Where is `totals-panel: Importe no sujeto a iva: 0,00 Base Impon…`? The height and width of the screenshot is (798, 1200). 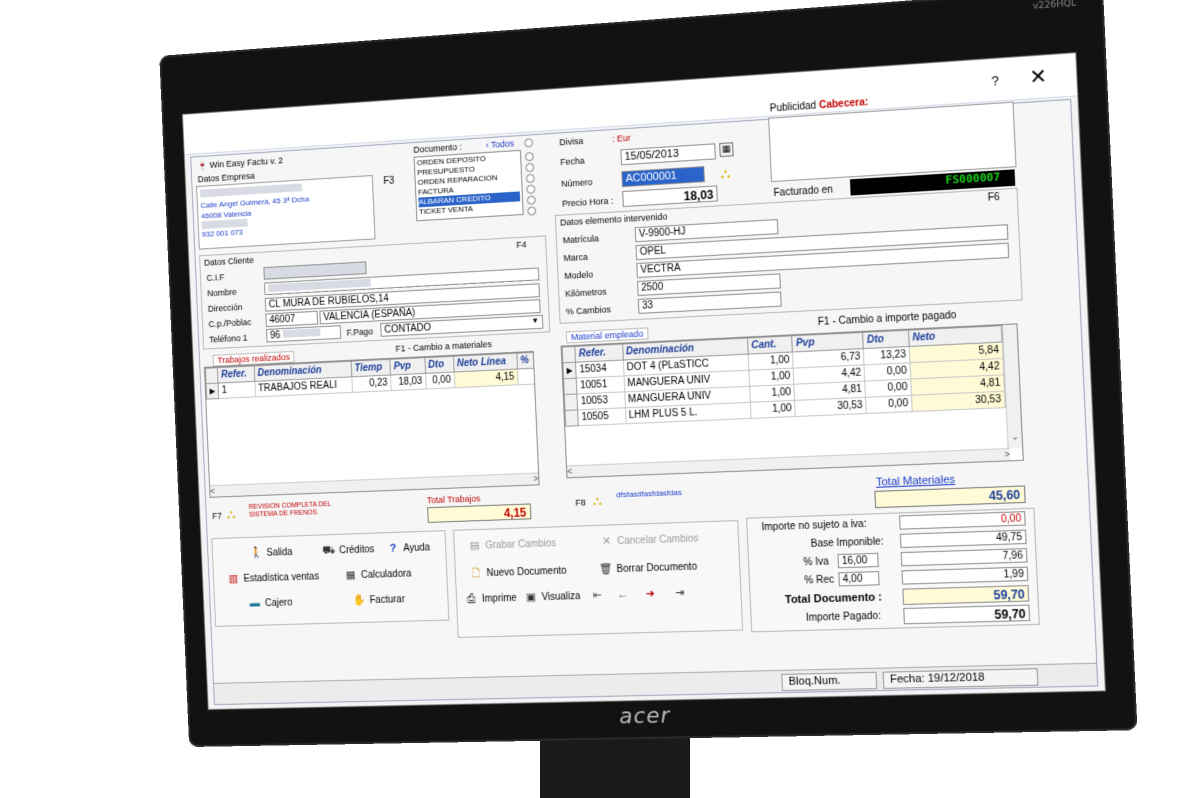
totals-panel: Importe no sujeto a iva: 0,00 Base Impon… is located at coordinates (893, 570).